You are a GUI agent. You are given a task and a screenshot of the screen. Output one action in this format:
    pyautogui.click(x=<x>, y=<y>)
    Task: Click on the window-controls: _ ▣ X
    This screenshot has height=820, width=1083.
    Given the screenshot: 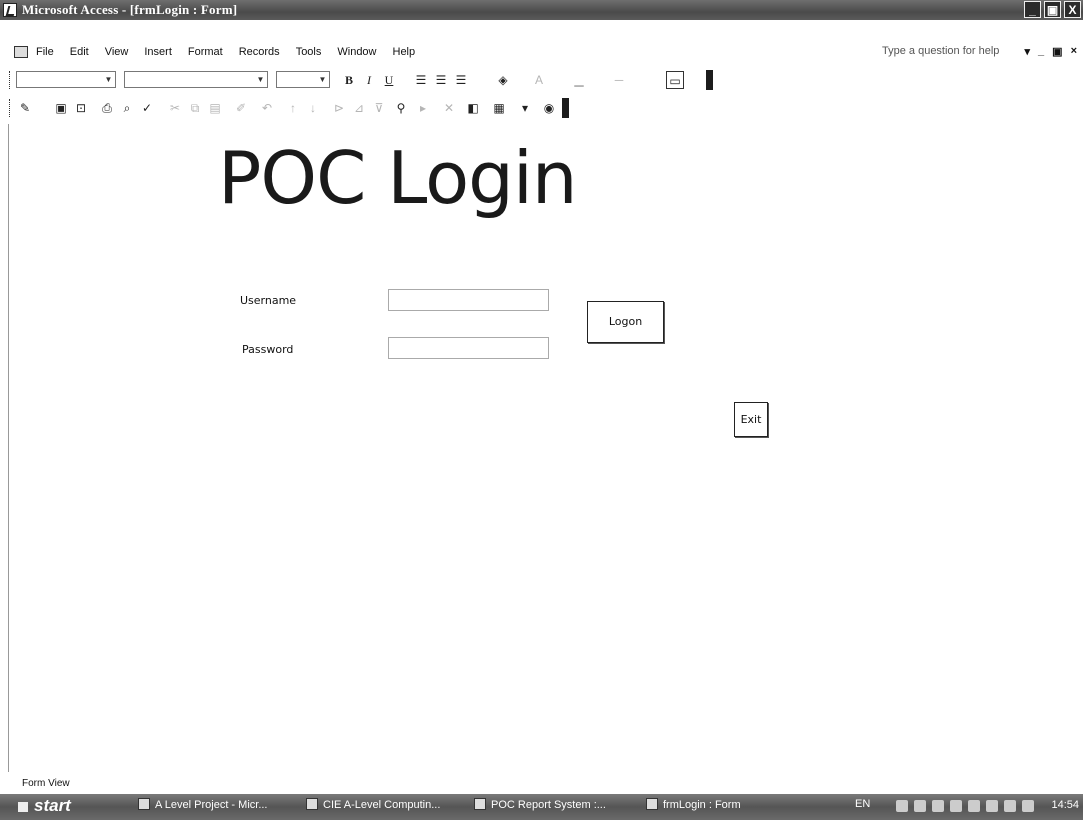 What is the action you would take?
    pyautogui.click(x=1052, y=9)
    